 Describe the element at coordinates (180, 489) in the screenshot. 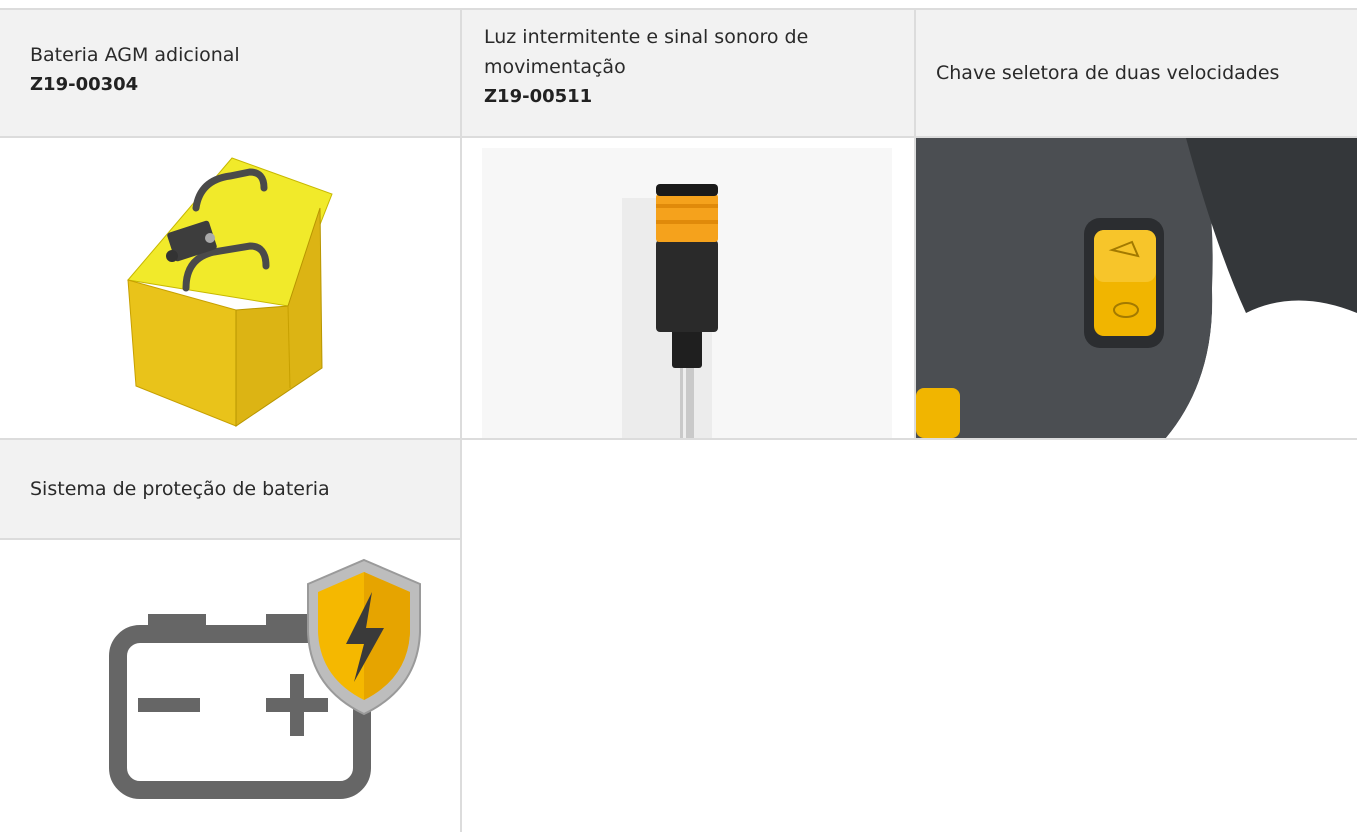

I see `item-title-battery-protection: Sistema de proteção de bateria` at that location.